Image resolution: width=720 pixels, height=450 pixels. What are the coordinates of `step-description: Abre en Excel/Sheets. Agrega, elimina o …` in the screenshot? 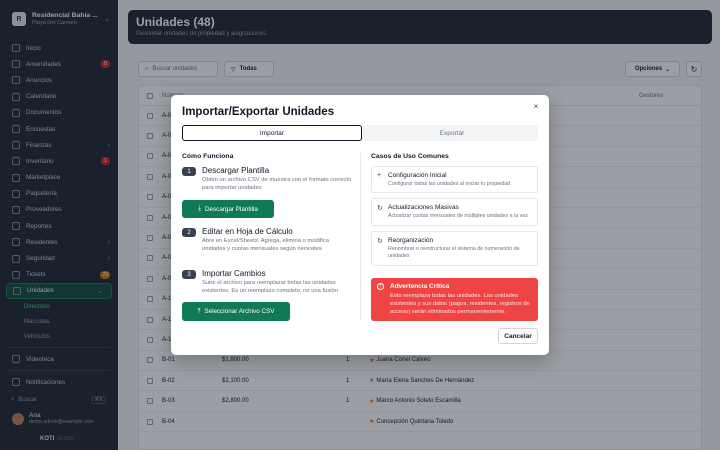 It's located at (265, 245).